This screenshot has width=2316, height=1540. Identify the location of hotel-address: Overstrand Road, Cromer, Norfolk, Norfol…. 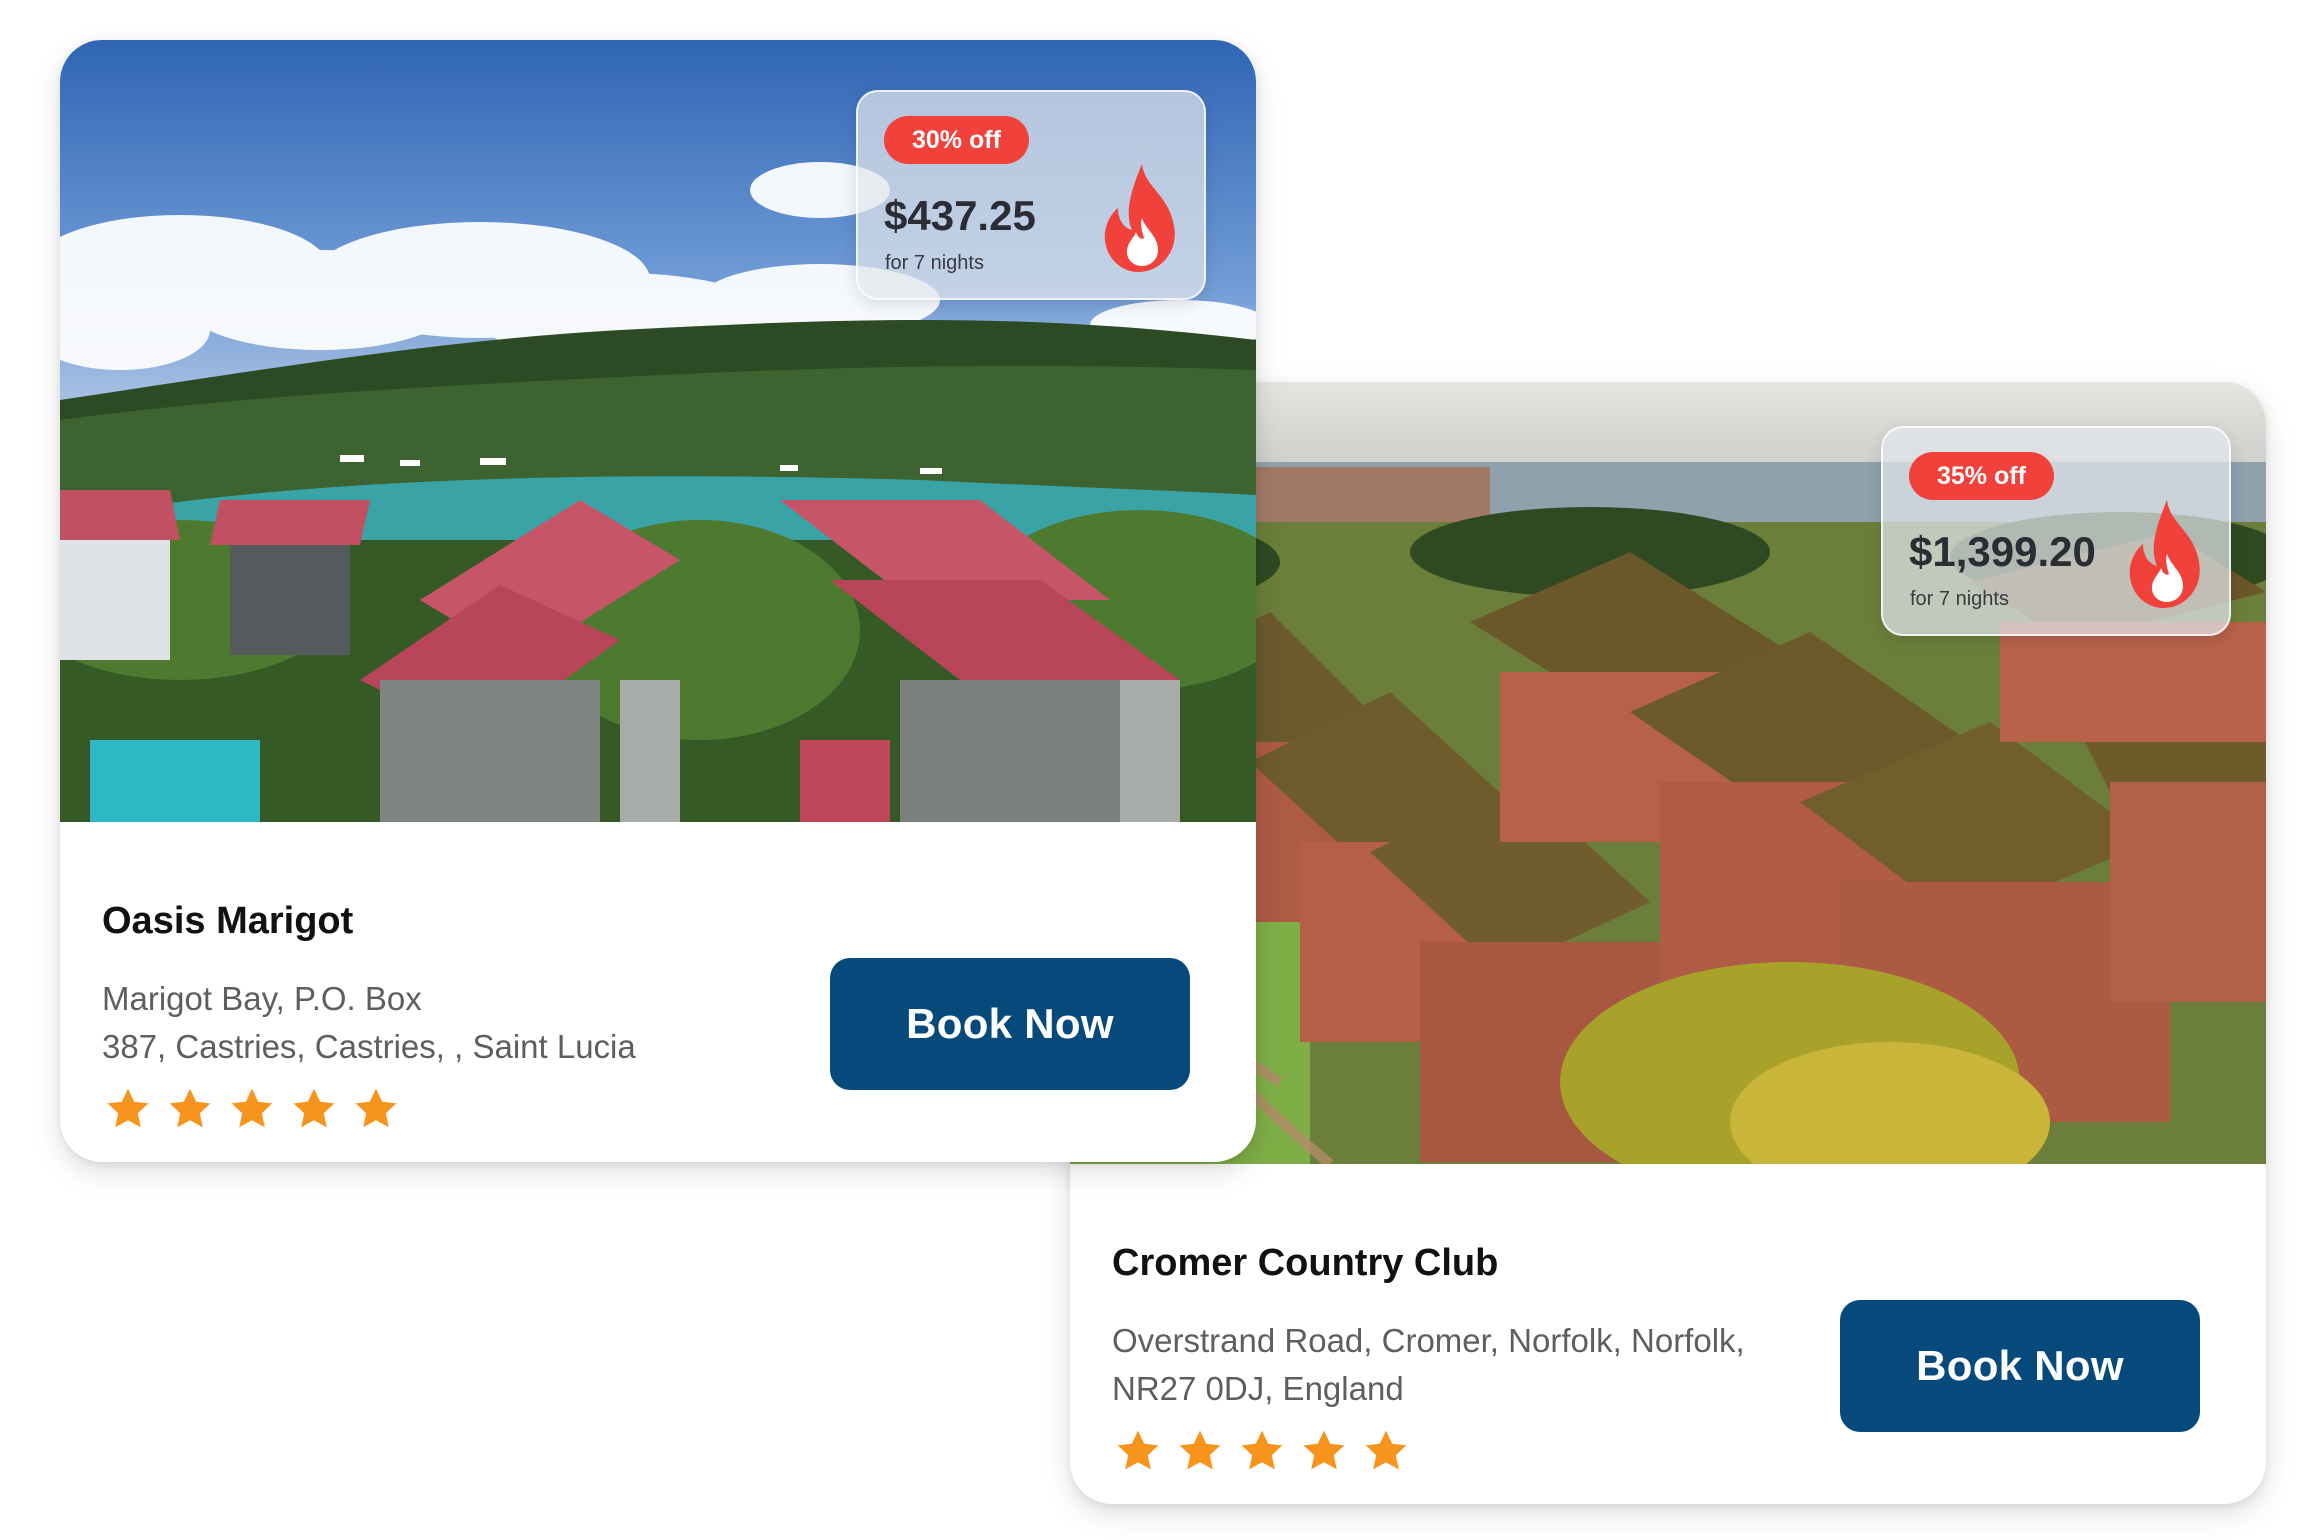
(1482, 1365).